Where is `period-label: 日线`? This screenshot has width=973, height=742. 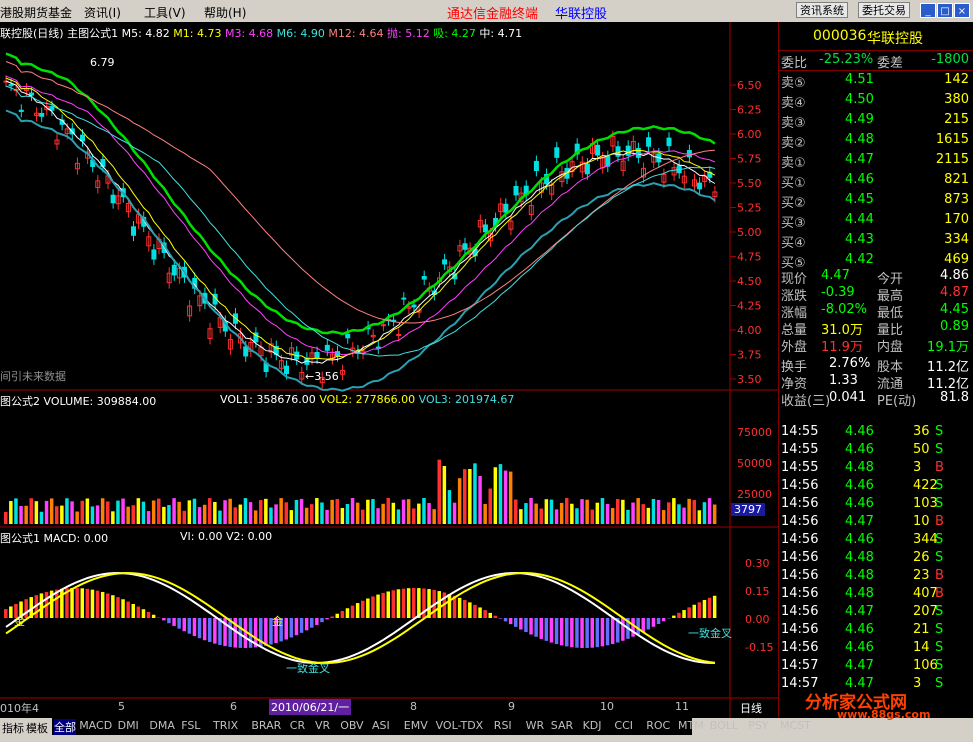
period-label: 日线 is located at coordinates (751, 708).